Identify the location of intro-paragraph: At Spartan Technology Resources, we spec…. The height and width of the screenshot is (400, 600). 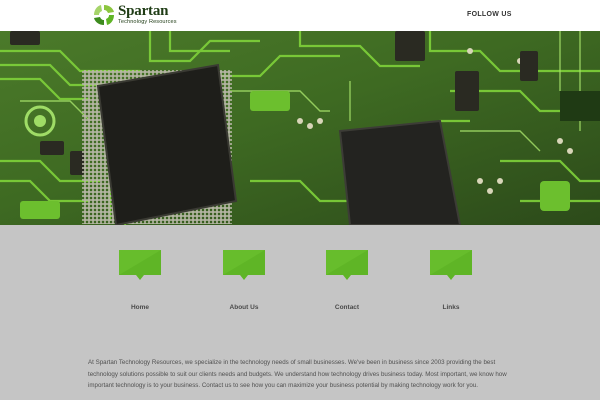
(297, 374).